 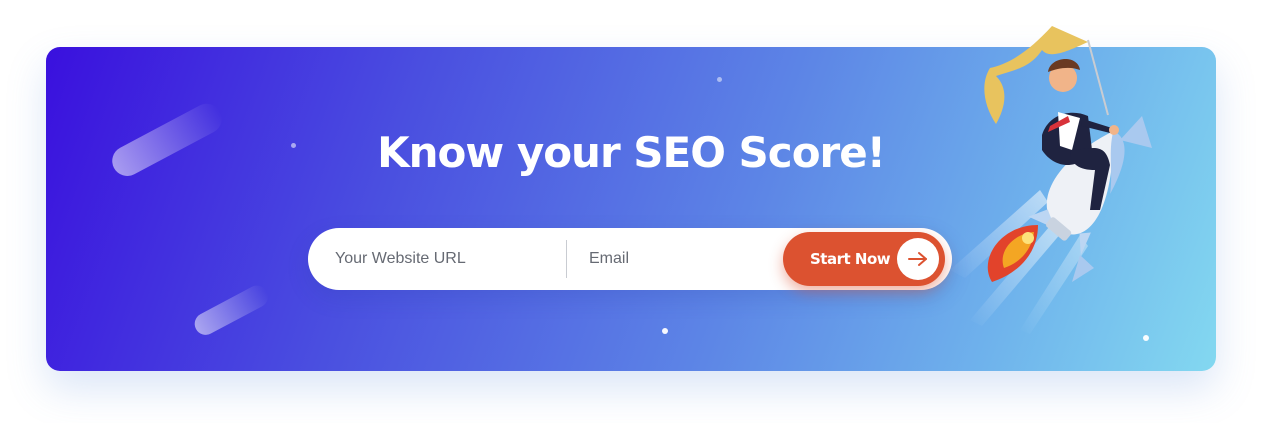 I want to click on seo-check-form: Start Now, so click(x=630, y=259).